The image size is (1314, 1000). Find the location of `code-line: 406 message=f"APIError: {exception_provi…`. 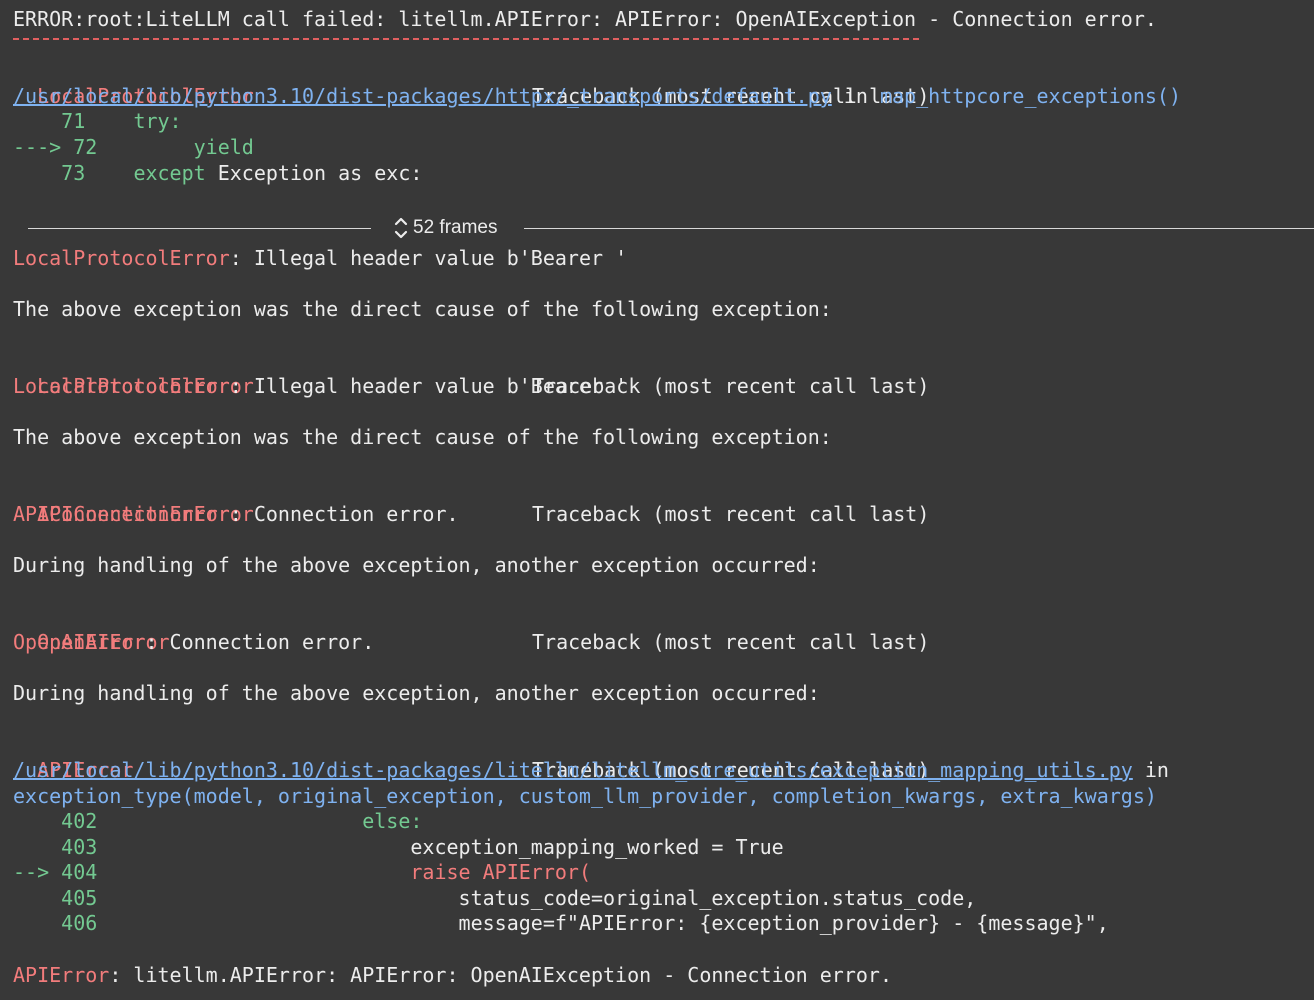

code-line: 406 message=f"APIError: {exception_provi… is located at coordinates (561, 923).